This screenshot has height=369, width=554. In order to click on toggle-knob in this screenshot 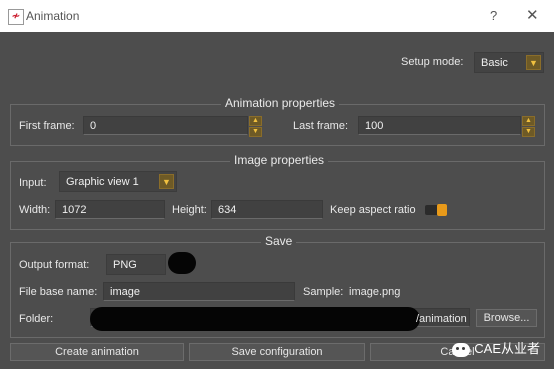, I will do `click(442, 210)`.